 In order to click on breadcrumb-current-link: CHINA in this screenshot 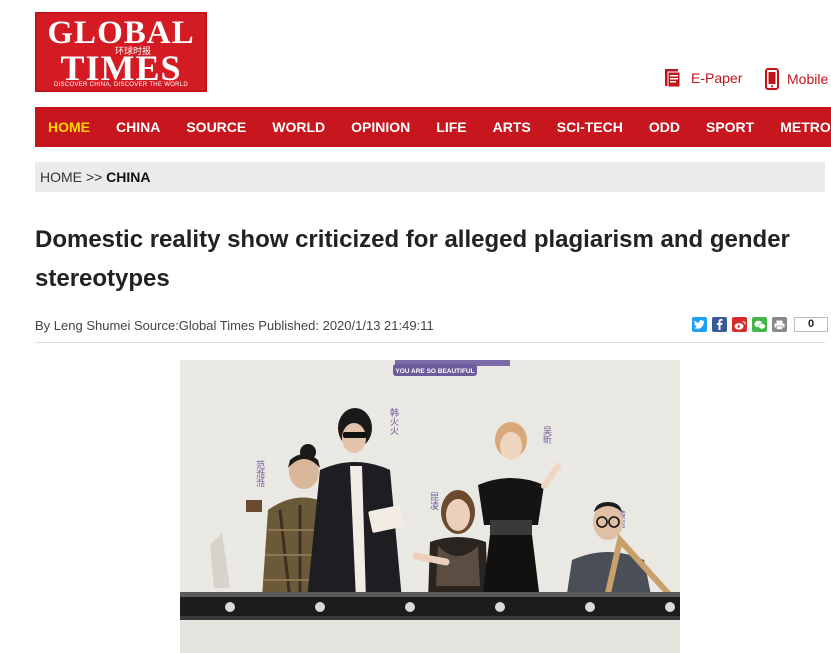, I will do `click(128, 177)`.